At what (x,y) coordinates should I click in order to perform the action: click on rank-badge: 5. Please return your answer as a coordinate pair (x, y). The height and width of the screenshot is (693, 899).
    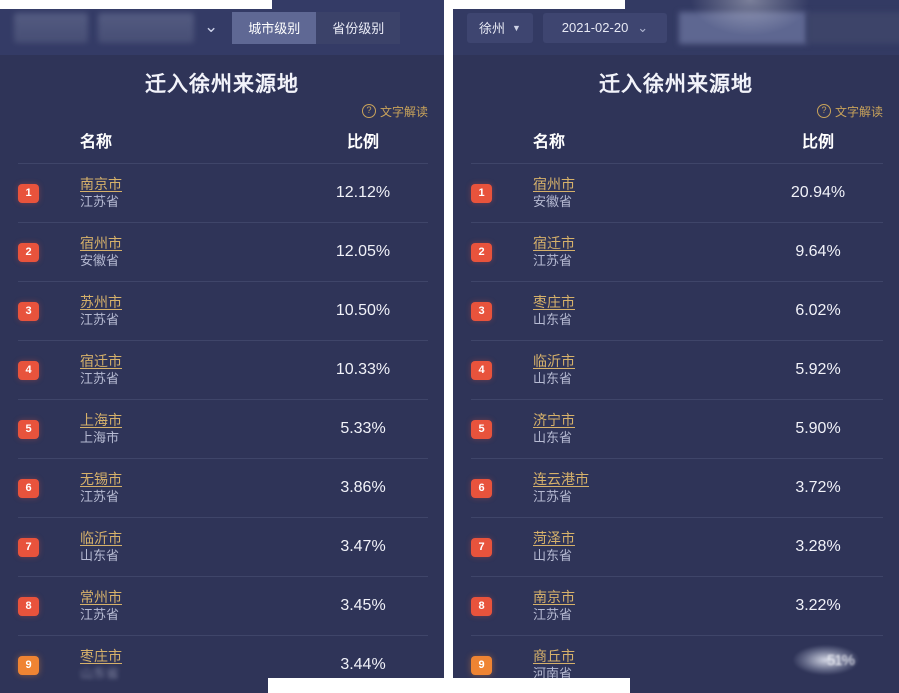
    Looking at the image, I should click on (481, 429).